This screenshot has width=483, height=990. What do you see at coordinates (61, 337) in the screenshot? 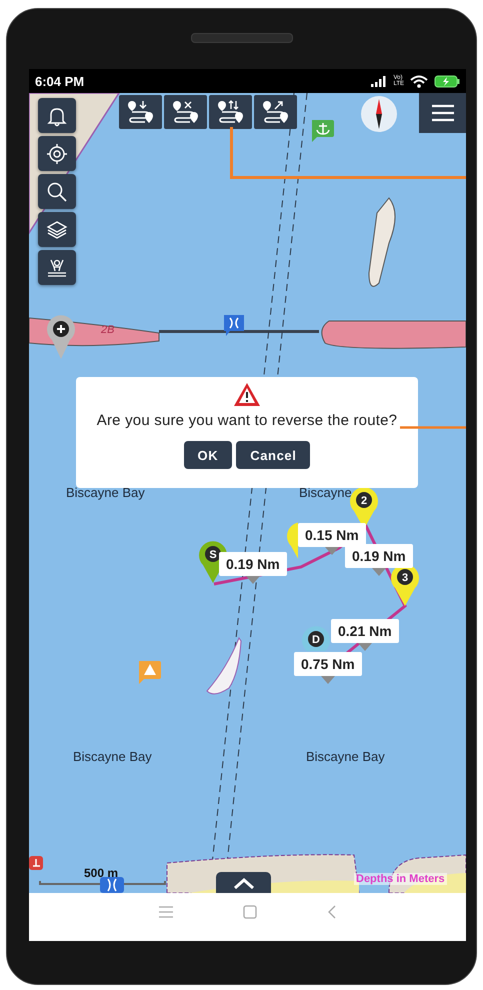
I see `add-pin-icon` at bounding box center [61, 337].